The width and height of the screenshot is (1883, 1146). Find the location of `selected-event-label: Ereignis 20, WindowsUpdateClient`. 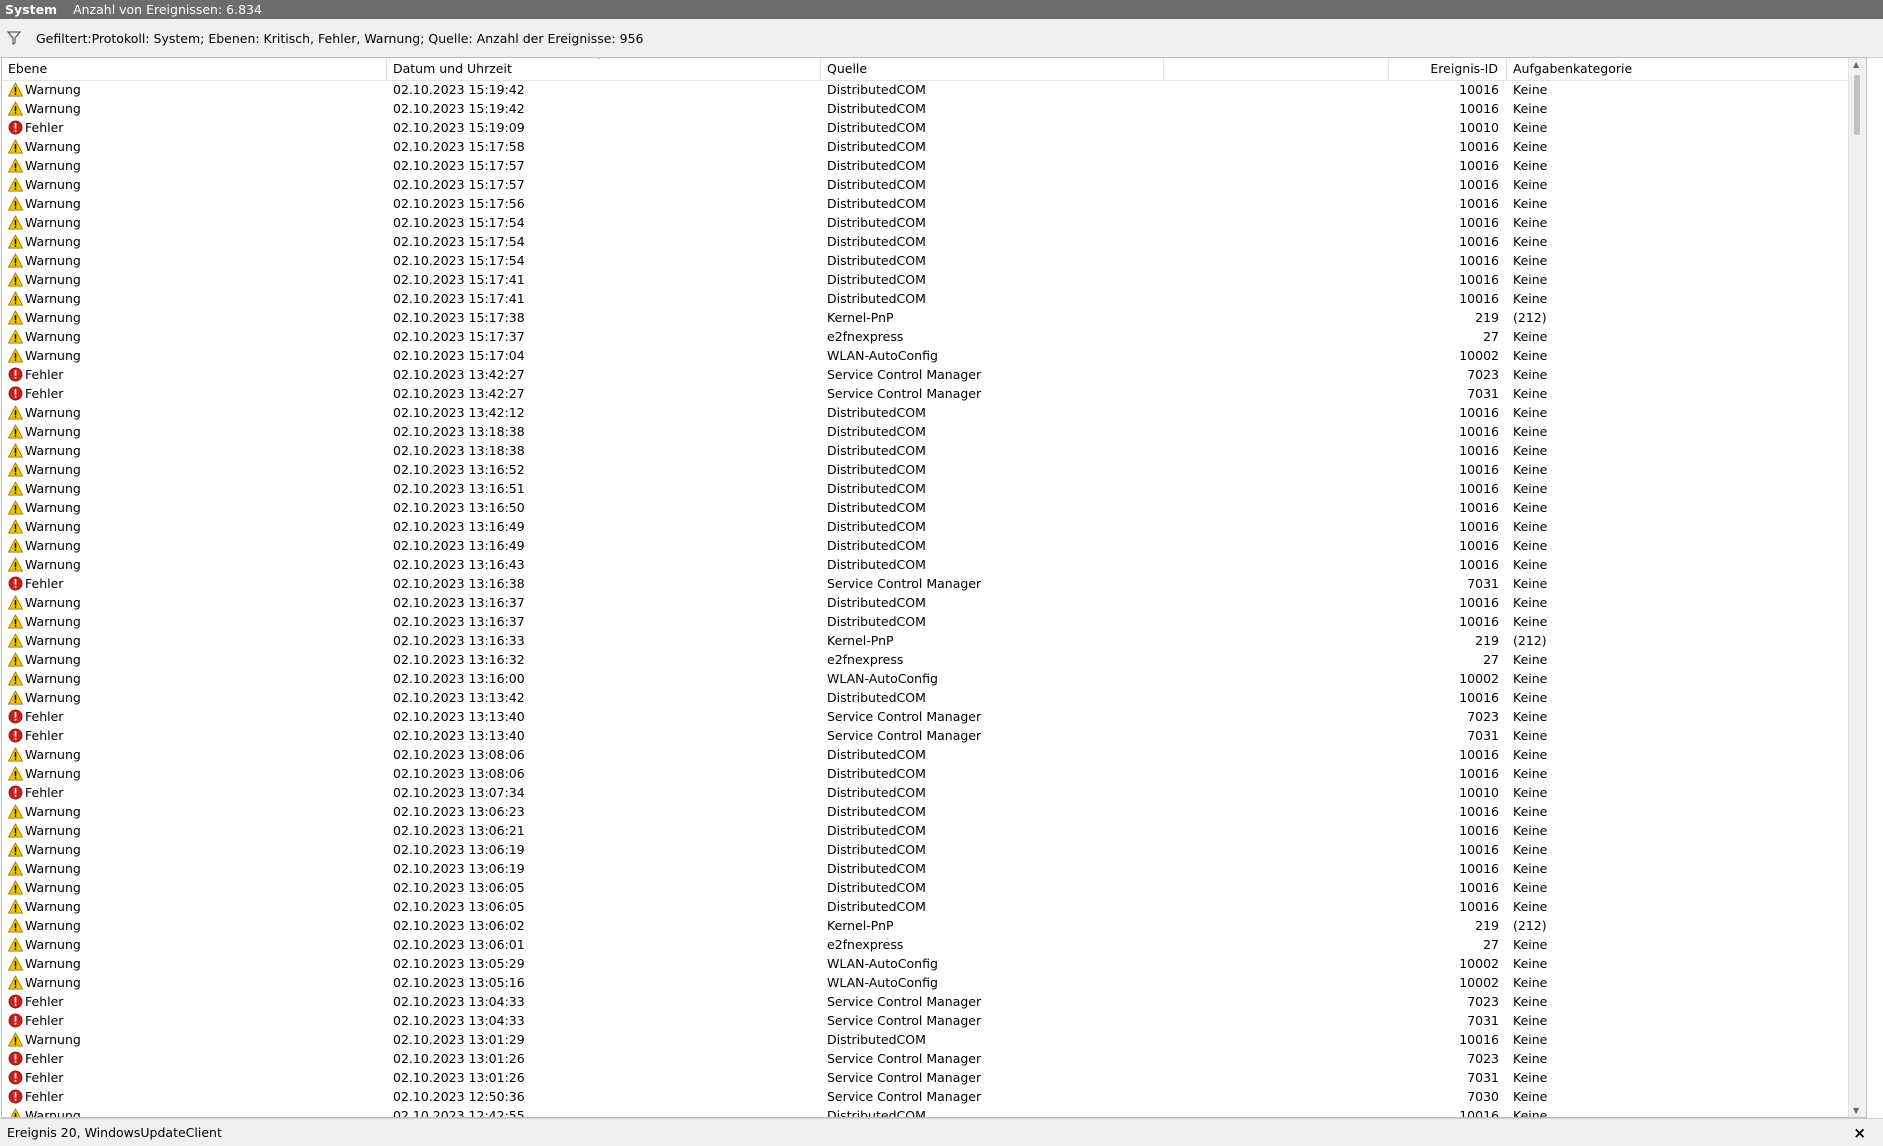

selected-event-label: Ereignis 20, WindowsUpdateClient is located at coordinates (114, 1132).